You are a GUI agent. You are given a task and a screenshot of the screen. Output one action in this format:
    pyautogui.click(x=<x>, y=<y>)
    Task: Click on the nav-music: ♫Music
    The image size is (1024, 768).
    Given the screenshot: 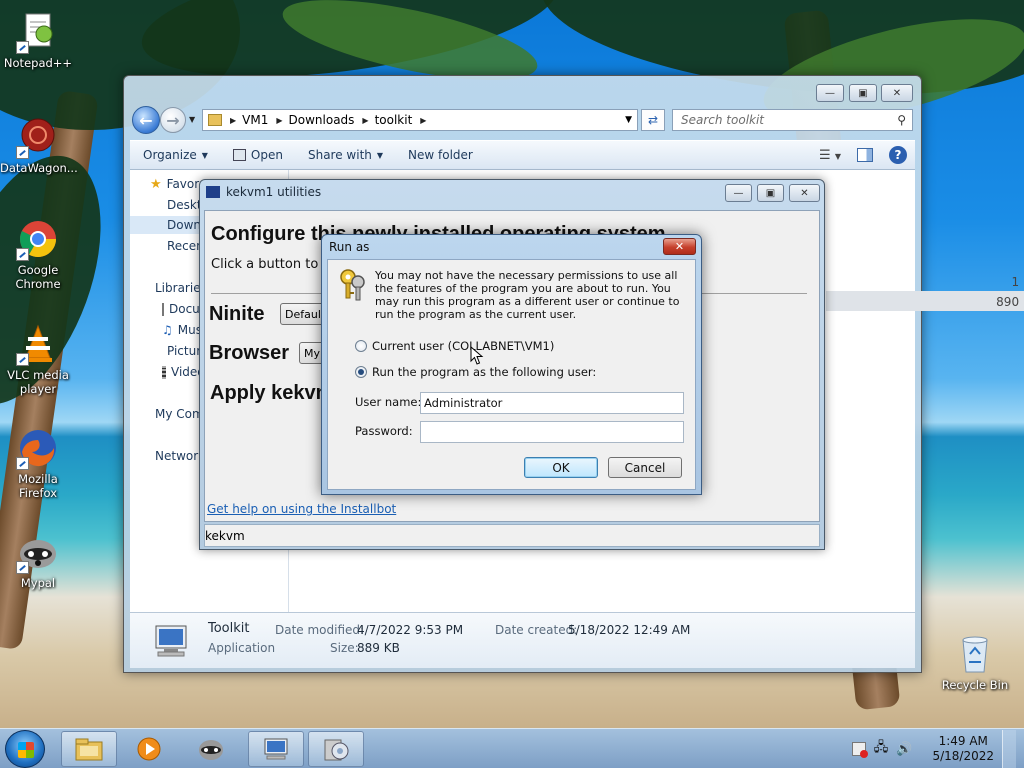 What is the action you would take?
    pyautogui.click(x=182, y=330)
    